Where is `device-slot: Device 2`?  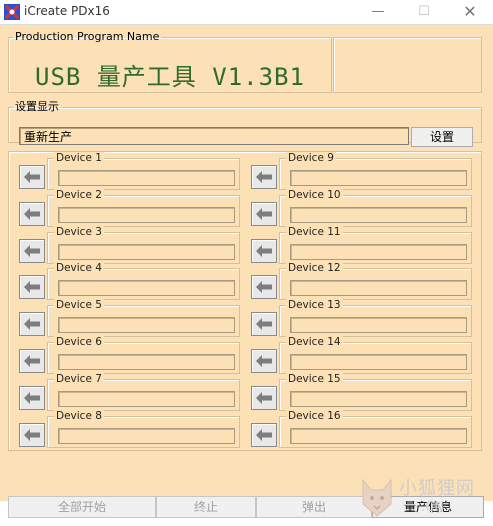
device-slot: Device 2 is located at coordinates (129, 208).